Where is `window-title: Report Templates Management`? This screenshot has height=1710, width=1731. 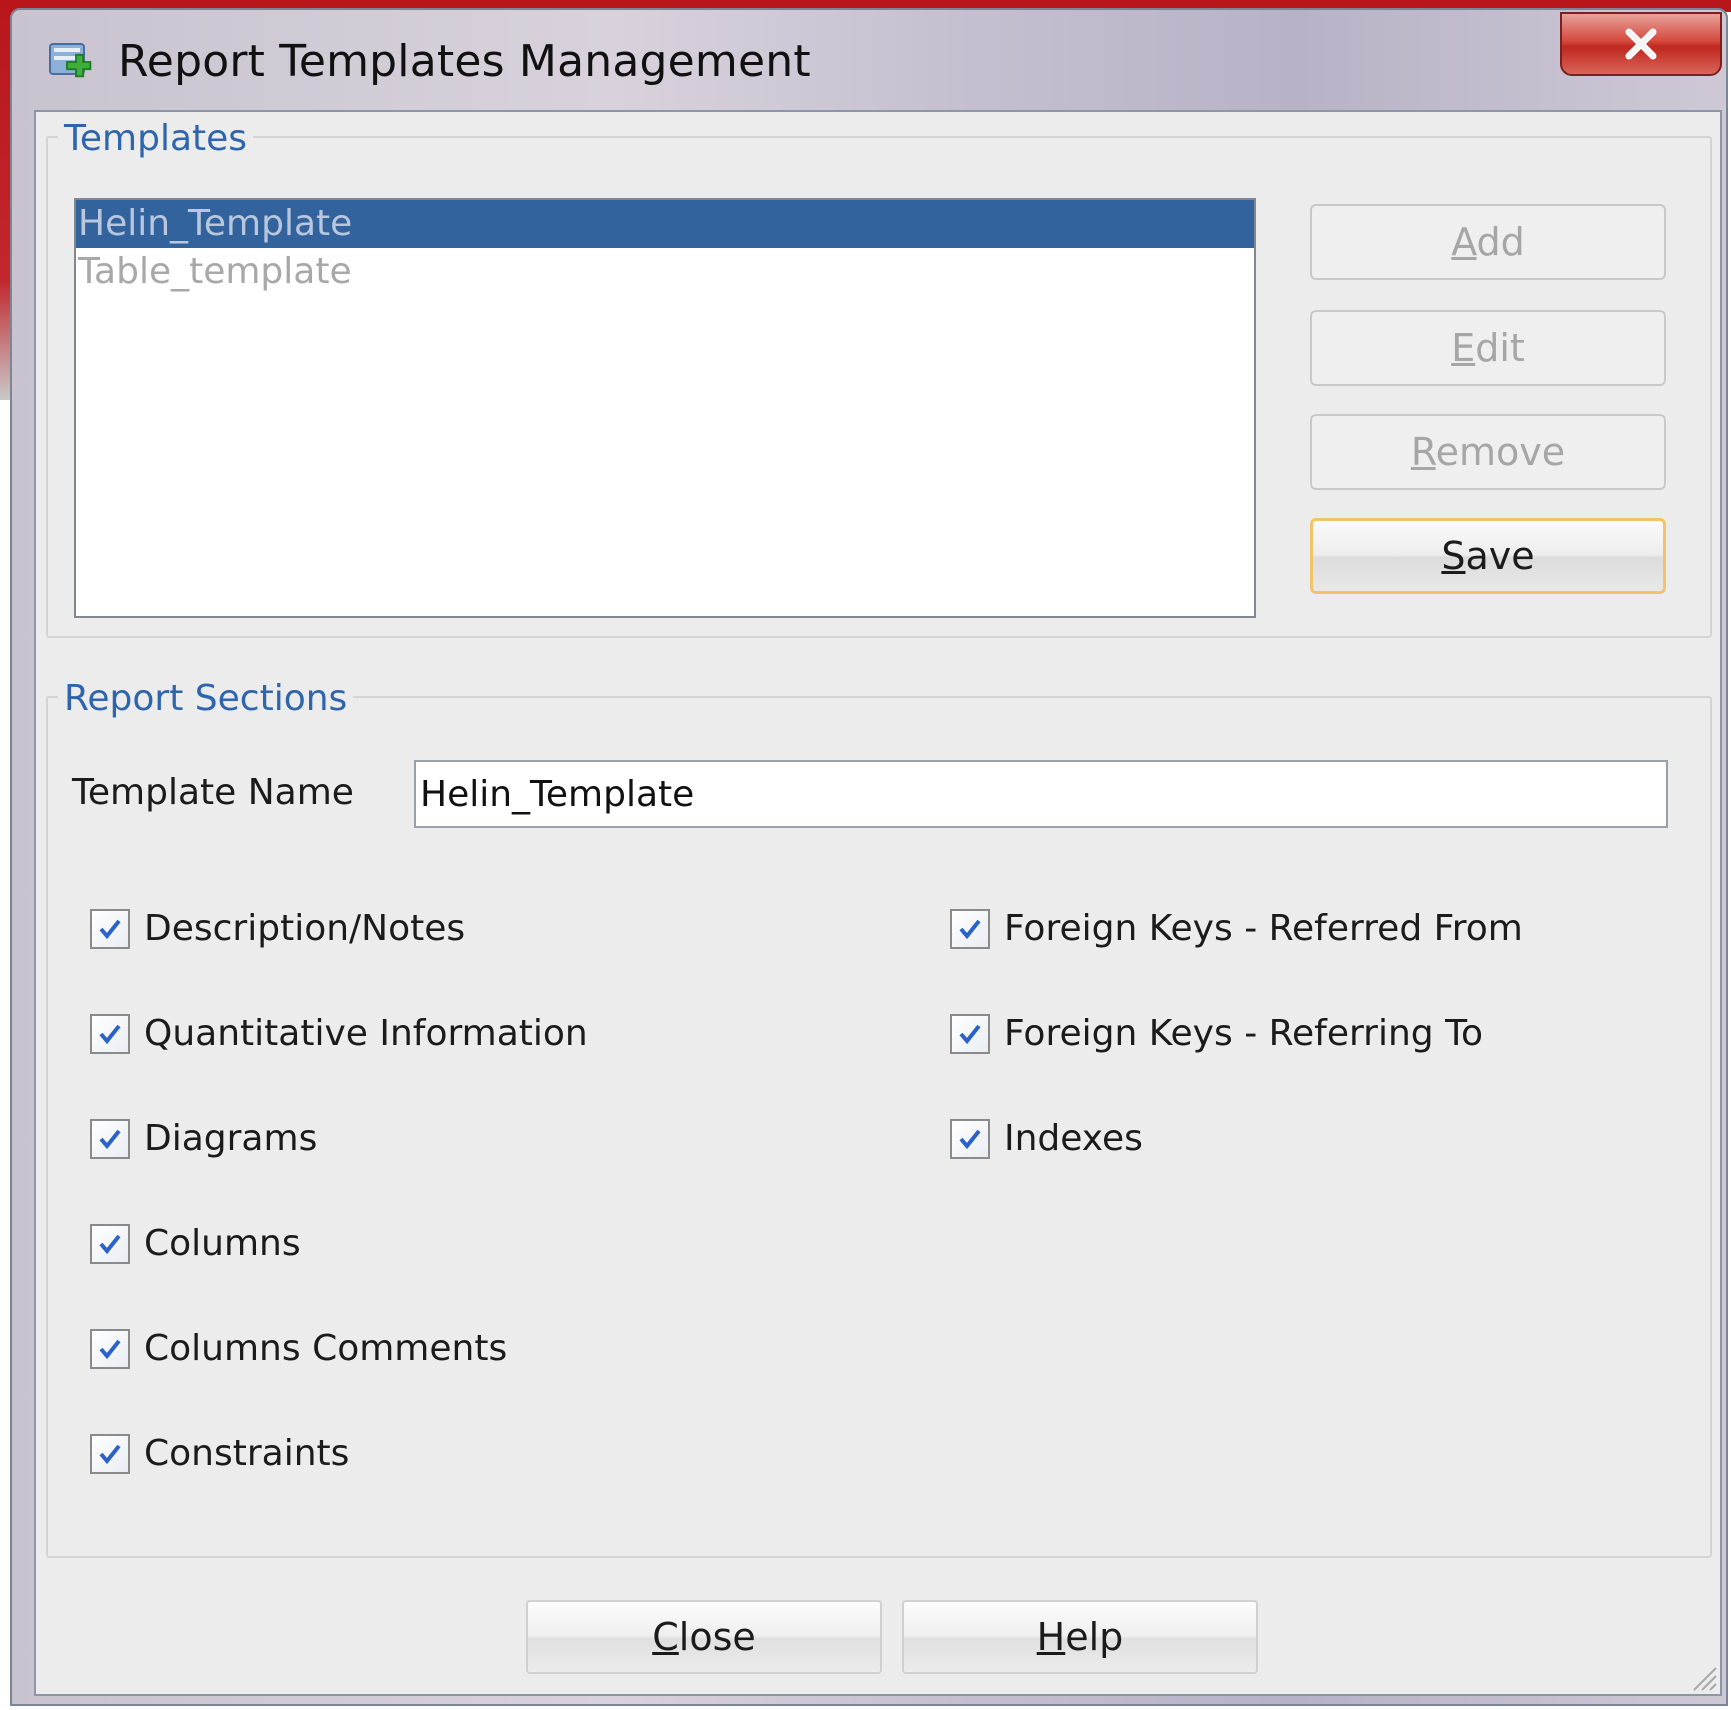
window-title: Report Templates Management is located at coordinates (464, 61).